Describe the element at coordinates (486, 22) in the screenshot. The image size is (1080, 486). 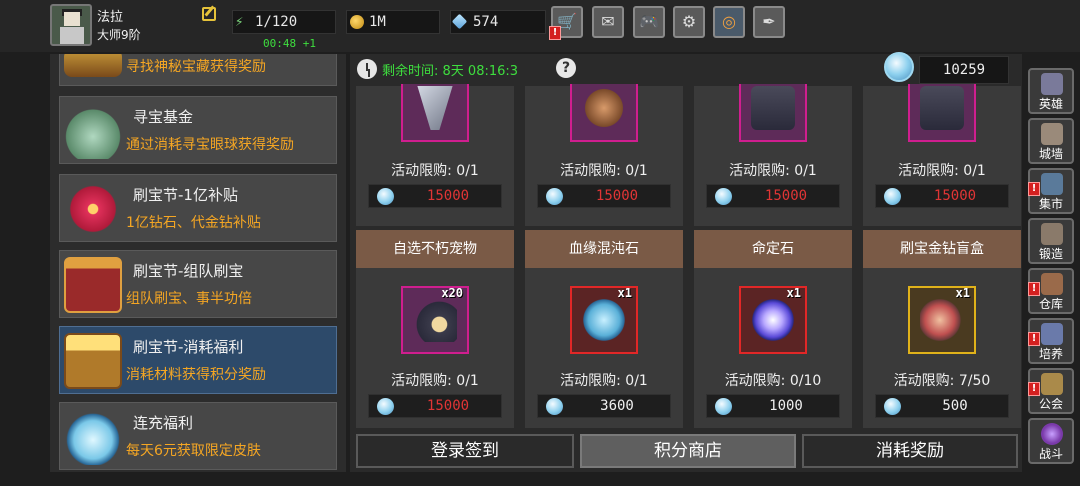
I see `gem-value: 574` at that location.